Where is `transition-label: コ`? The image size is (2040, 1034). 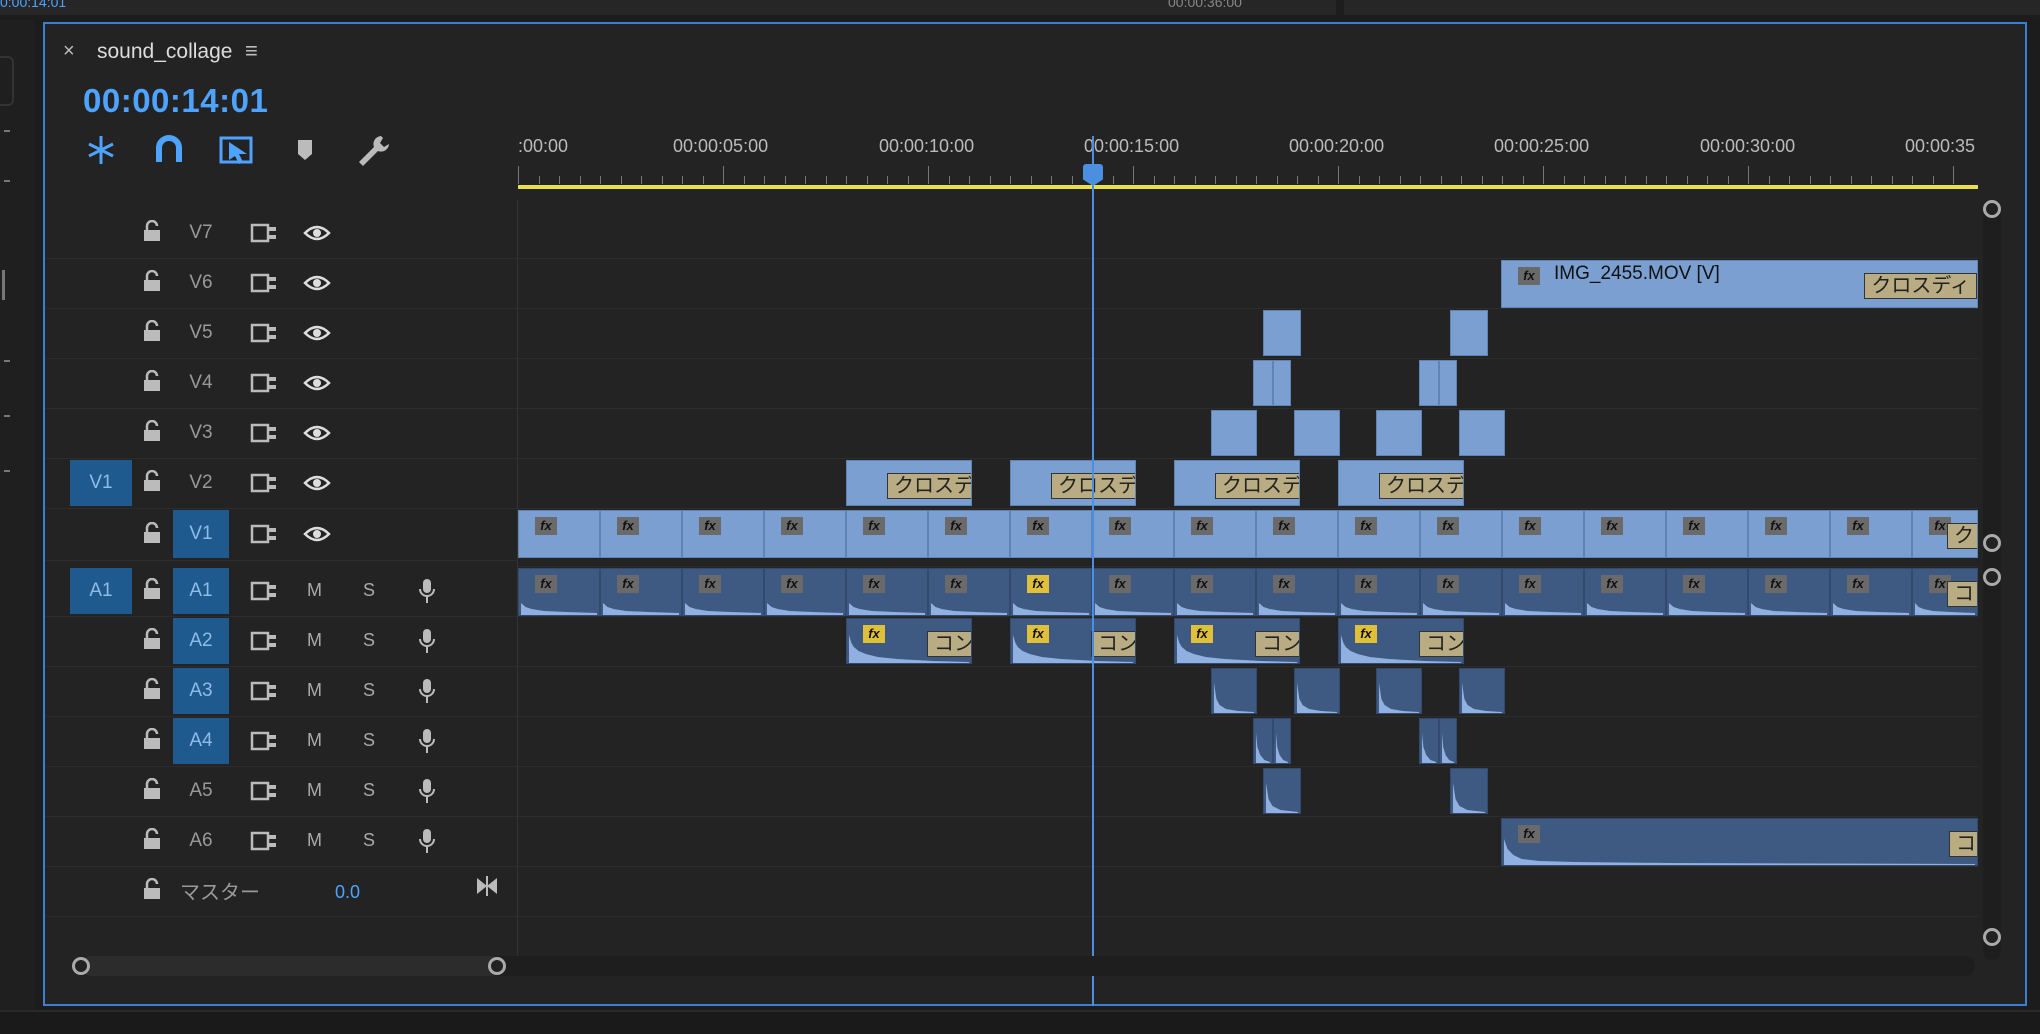
transition-label: コ is located at coordinates (1962, 594).